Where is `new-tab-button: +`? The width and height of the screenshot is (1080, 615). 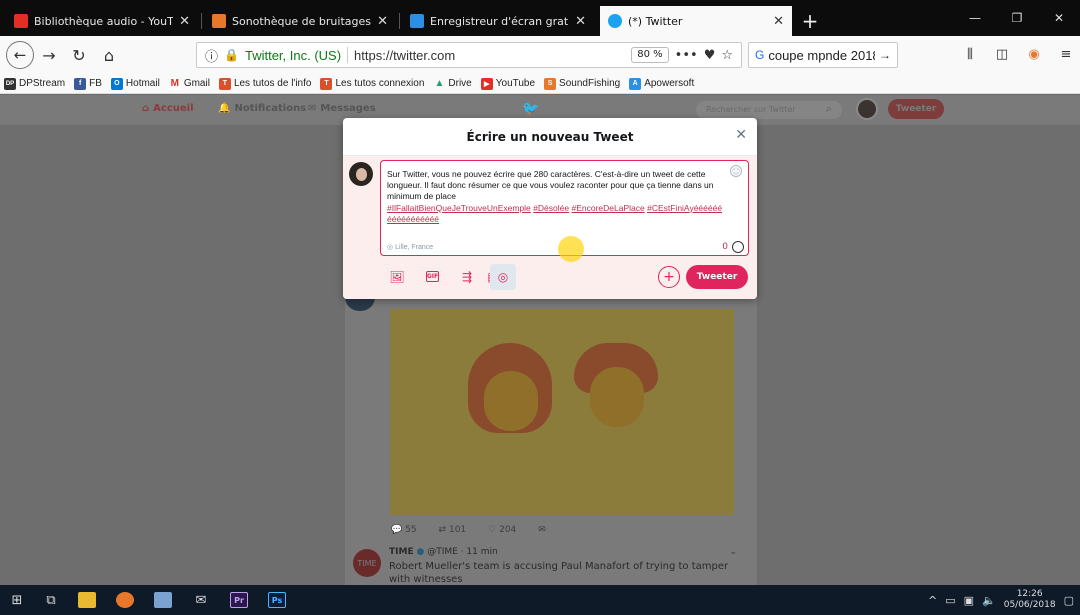
new-tab-button: + is located at coordinates (810, 21).